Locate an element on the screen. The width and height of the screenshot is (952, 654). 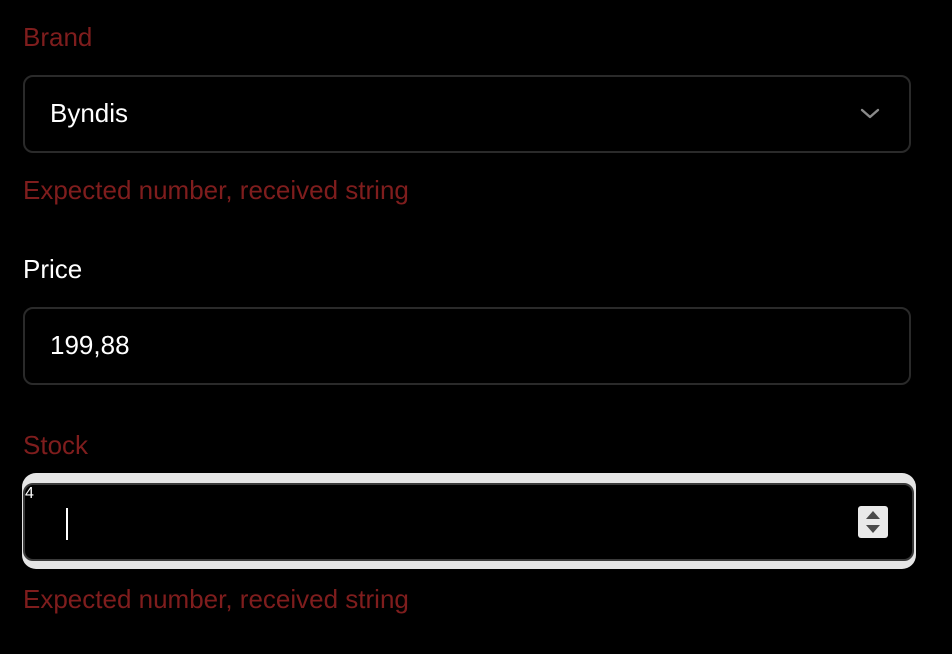
brand-select: Byndis is located at coordinates (467, 114).